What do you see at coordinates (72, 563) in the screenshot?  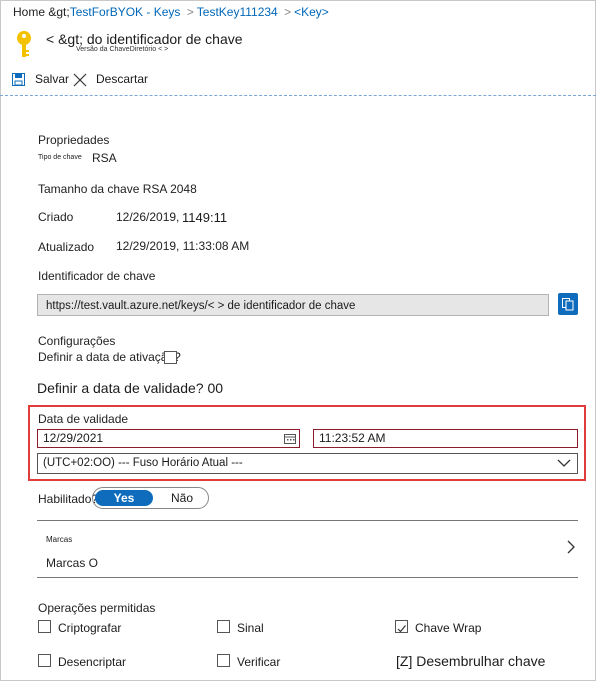 I see `tags-value: Marcas O` at bounding box center [72, 563].